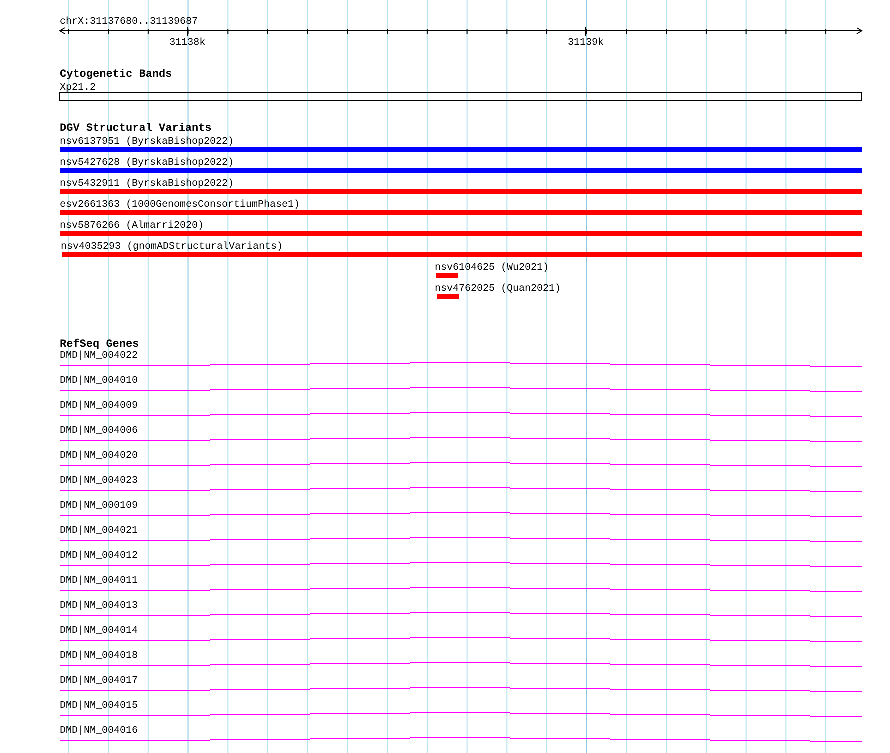 The width and height of the screenshot is (890, 753). What do you see at coordinates (99, 606) in the screenshot?
I see `transcript-label: DMD|NM_004013` at bounding box center [99, 606].